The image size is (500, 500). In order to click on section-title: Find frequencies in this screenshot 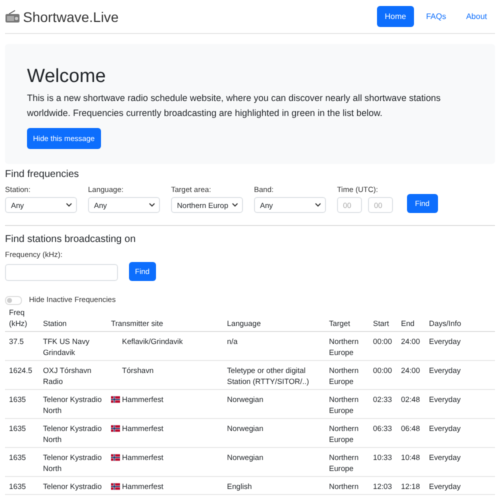, I will do `click(42, 174)`.